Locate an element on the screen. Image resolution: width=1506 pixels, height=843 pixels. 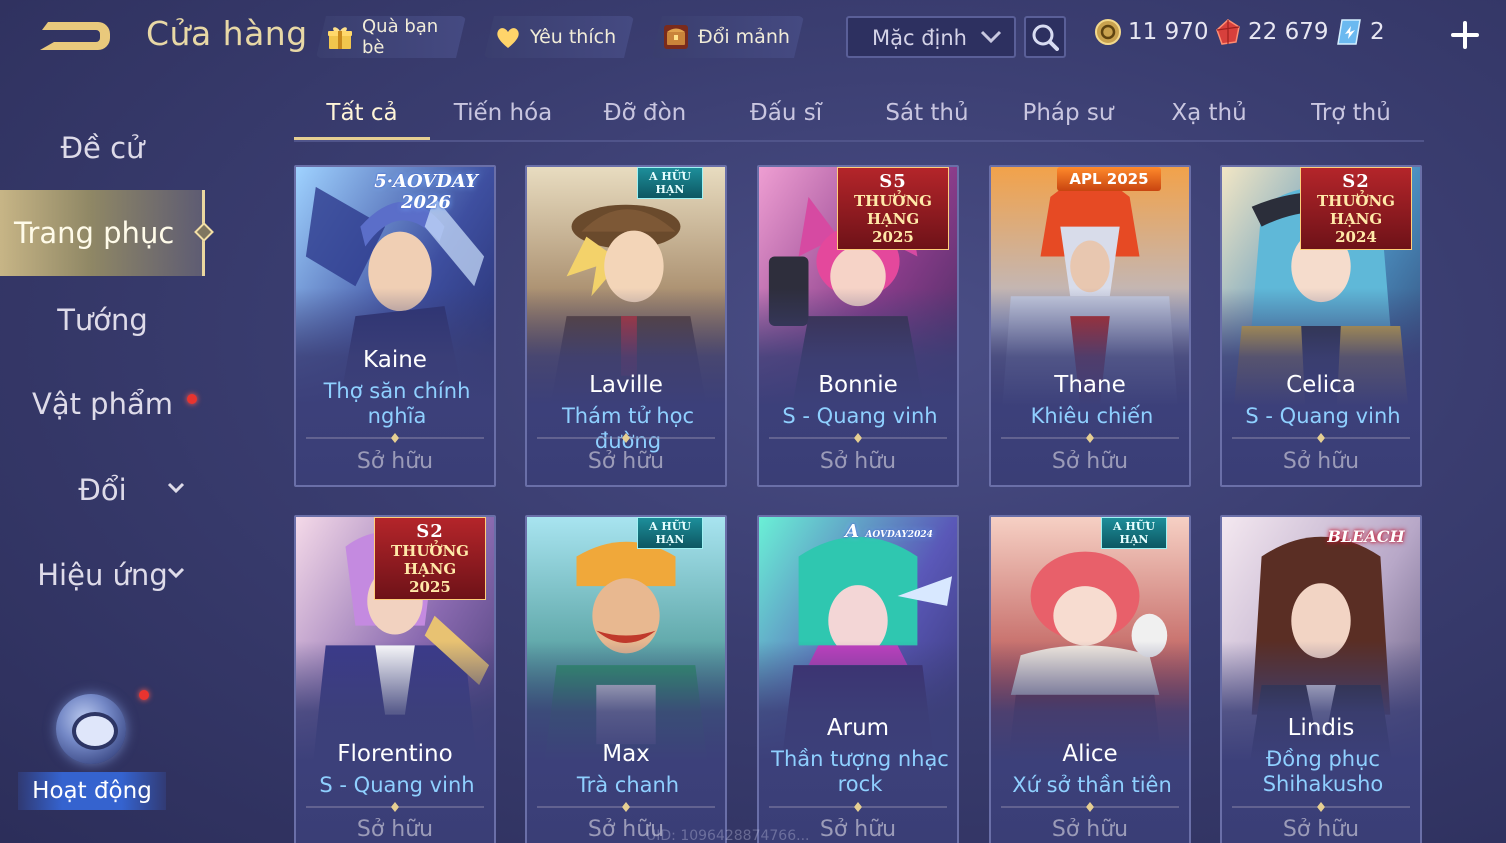
plus-icon is located at coordinates (1465, 35).